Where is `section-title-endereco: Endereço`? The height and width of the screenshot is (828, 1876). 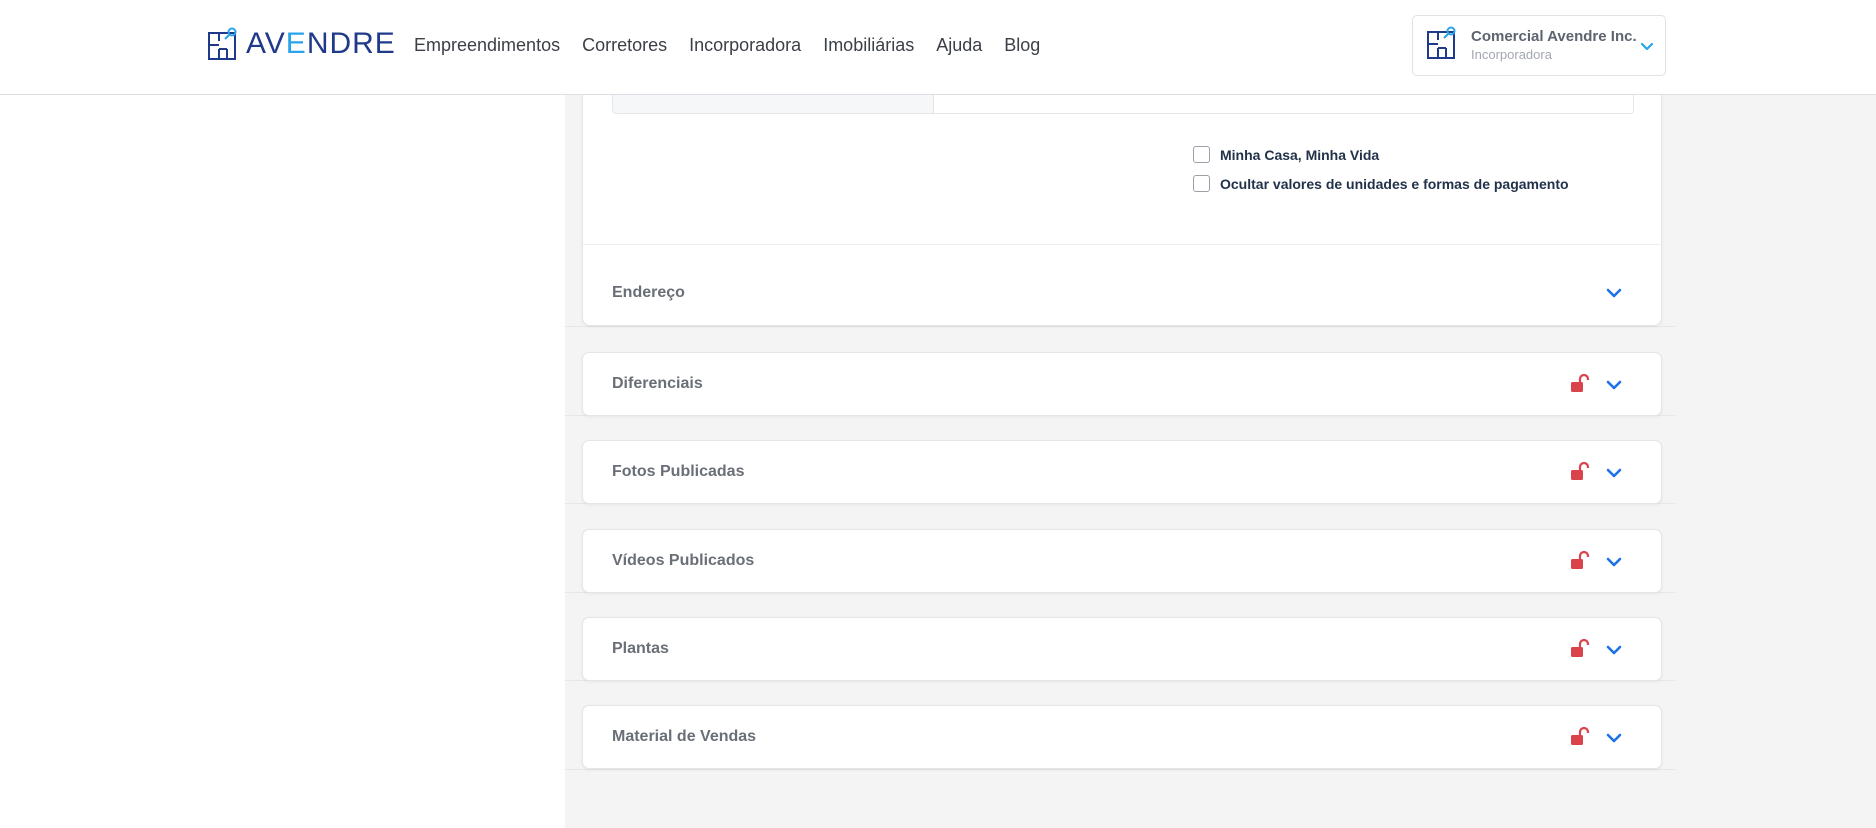
section-title-endereco: Endereço is located at coordinates (648, 293).